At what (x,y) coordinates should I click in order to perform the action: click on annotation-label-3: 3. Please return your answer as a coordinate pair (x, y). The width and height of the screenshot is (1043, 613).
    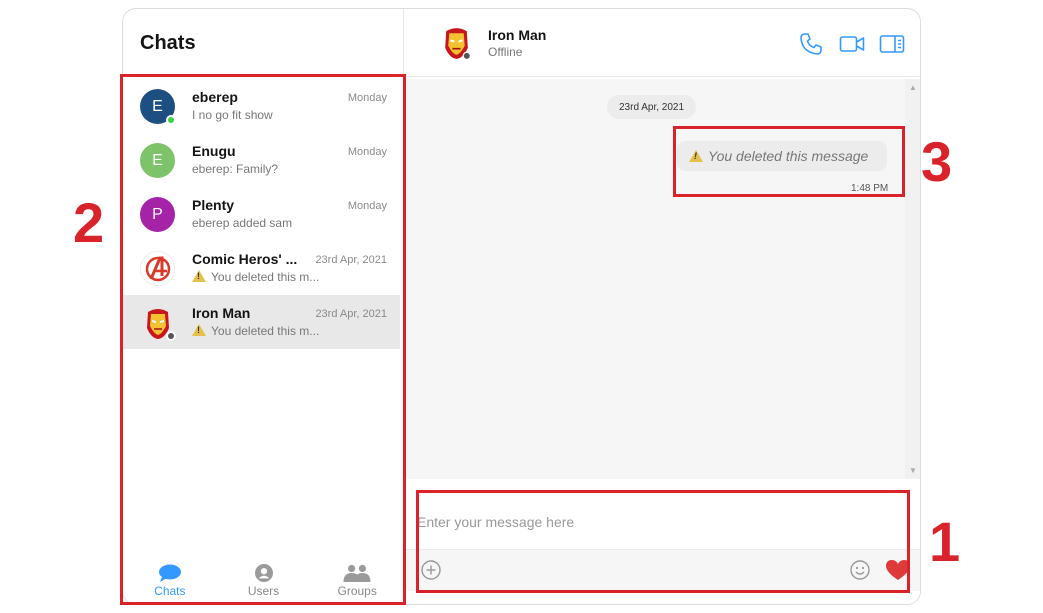
    Looking at the image, I should click on (937, 161).